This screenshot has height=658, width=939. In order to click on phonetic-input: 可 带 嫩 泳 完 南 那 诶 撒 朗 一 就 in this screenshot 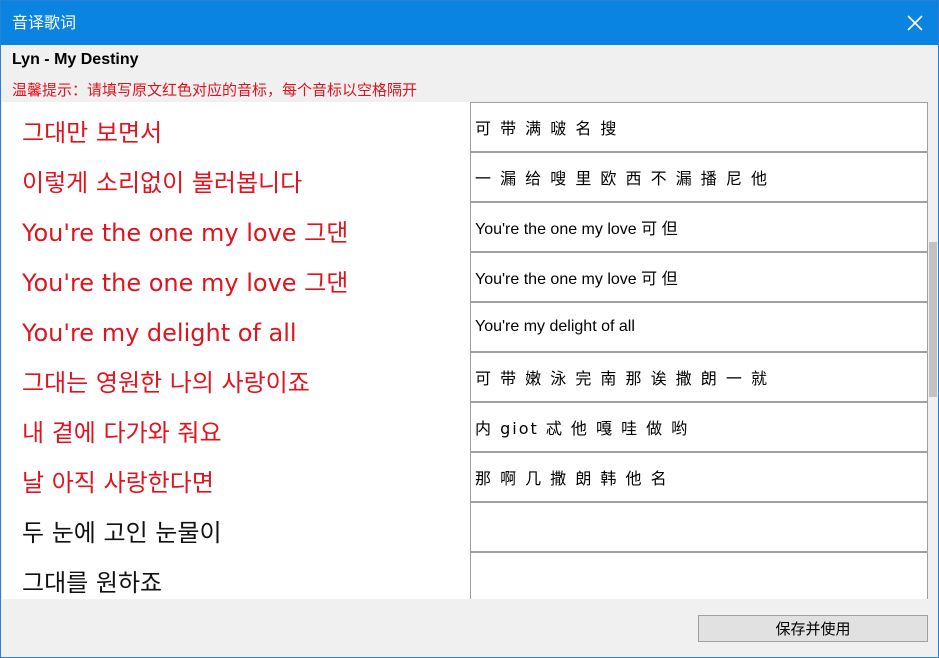, I will do `click(699, 377)`.